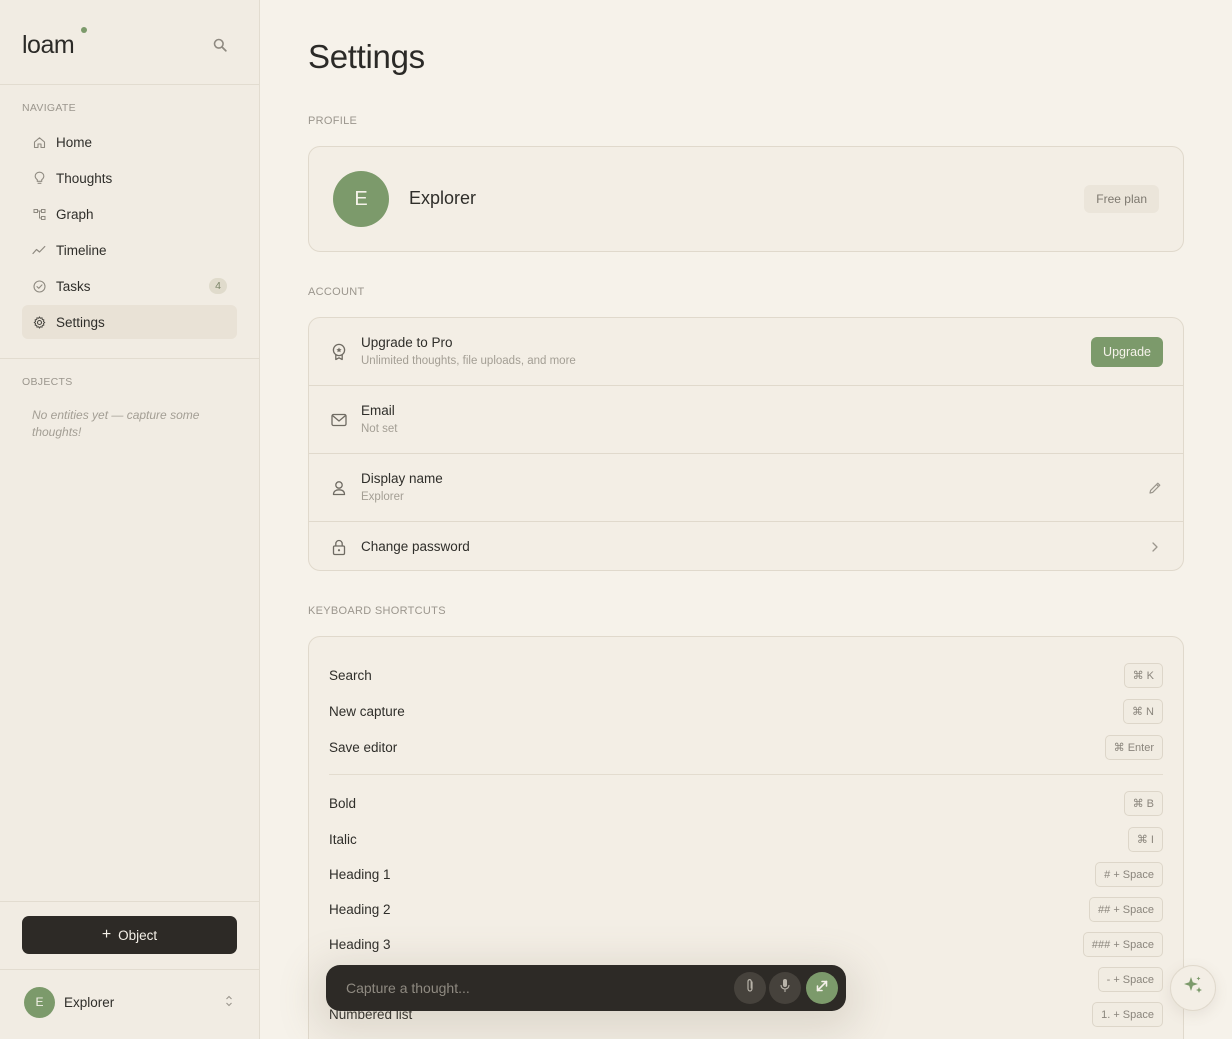  What do you see at coordinates (39, 322) in the screenshot?
I see `gear-icon` at bounding box center [39, 322].